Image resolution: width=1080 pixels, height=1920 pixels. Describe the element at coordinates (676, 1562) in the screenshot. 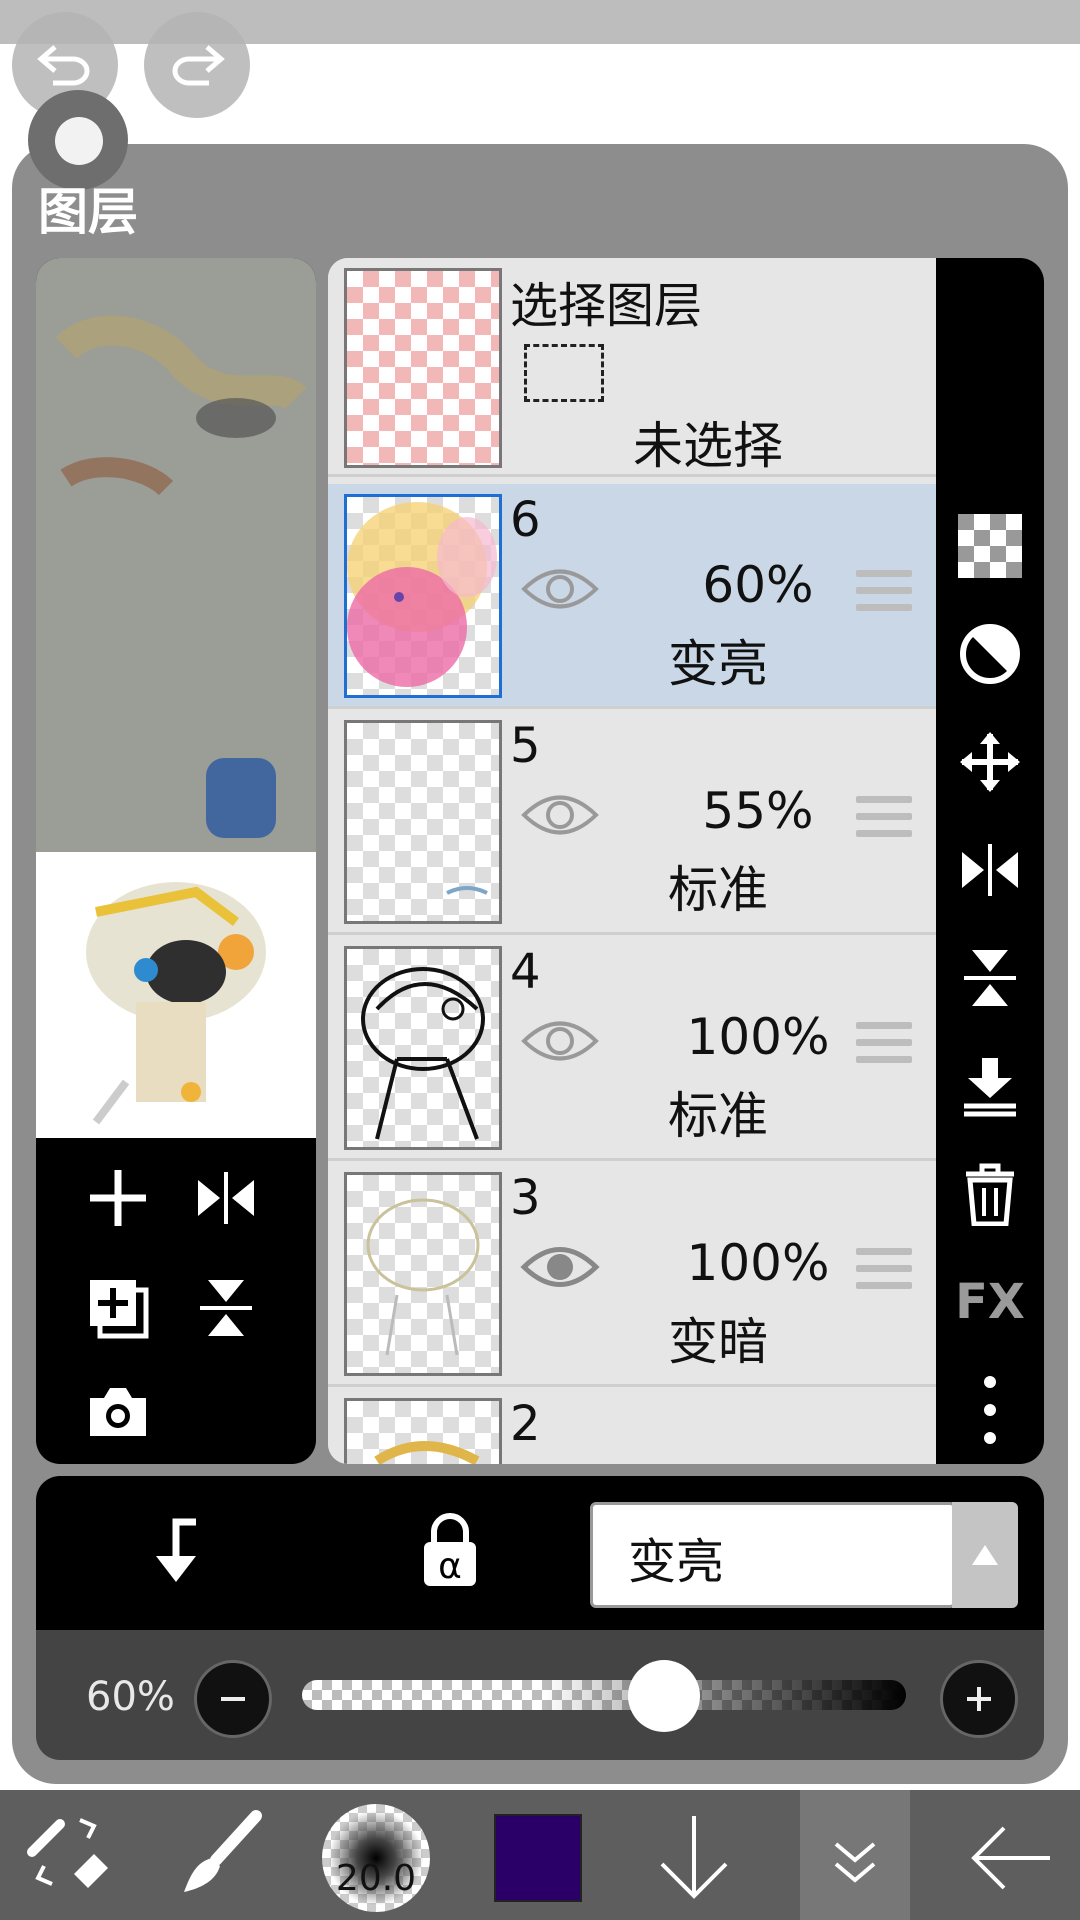

I see `blend-mode-value: 变亮` at that location.